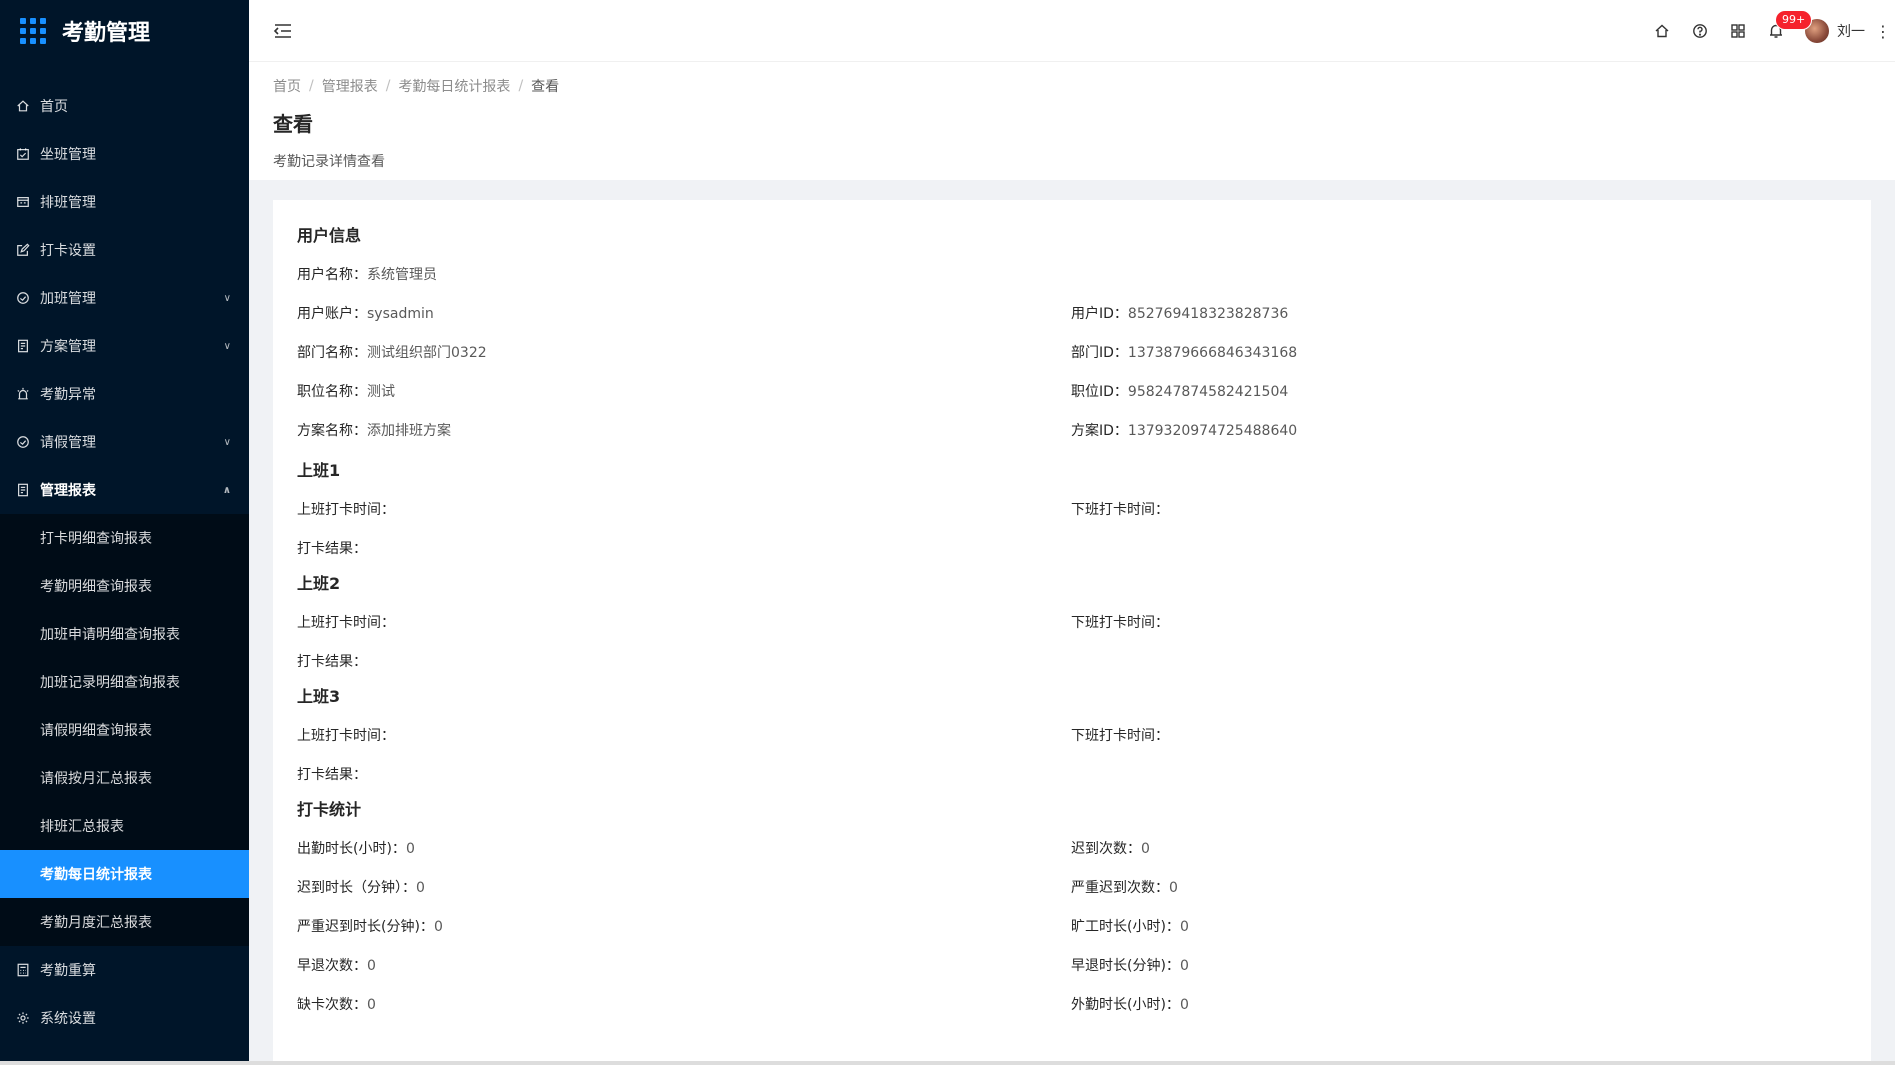 The width and height of the screenshot is (1895, 1065). What do you see at coordinates (23, 970) in the screenshot?
I see `calculator-icon` at bounding box center [23, 970].